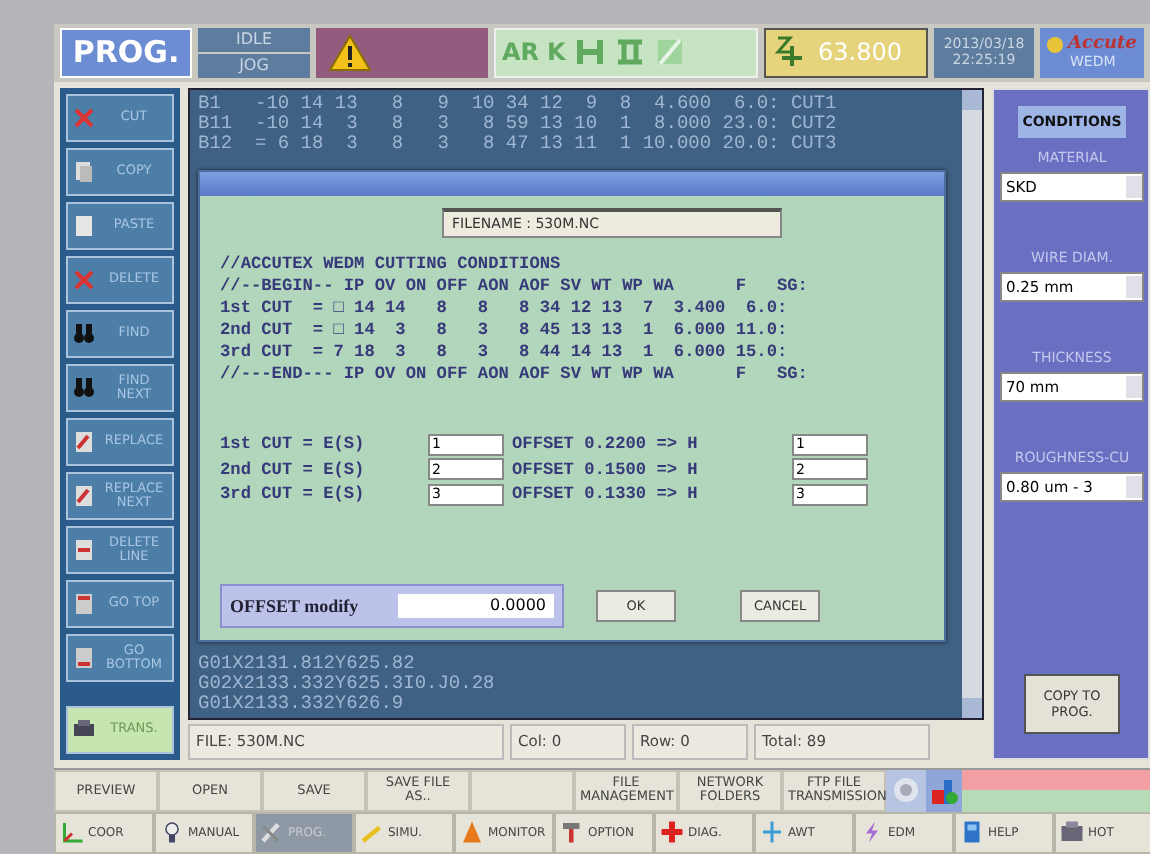 This screenshot has width=1150, height=854. Describe the element at coordinates (505, 330) in the screenshot. I see `condition-line: 2nd CUT = □ 14 3 8 3 8 45 13 13 1 6.000 11.0:` at that location.